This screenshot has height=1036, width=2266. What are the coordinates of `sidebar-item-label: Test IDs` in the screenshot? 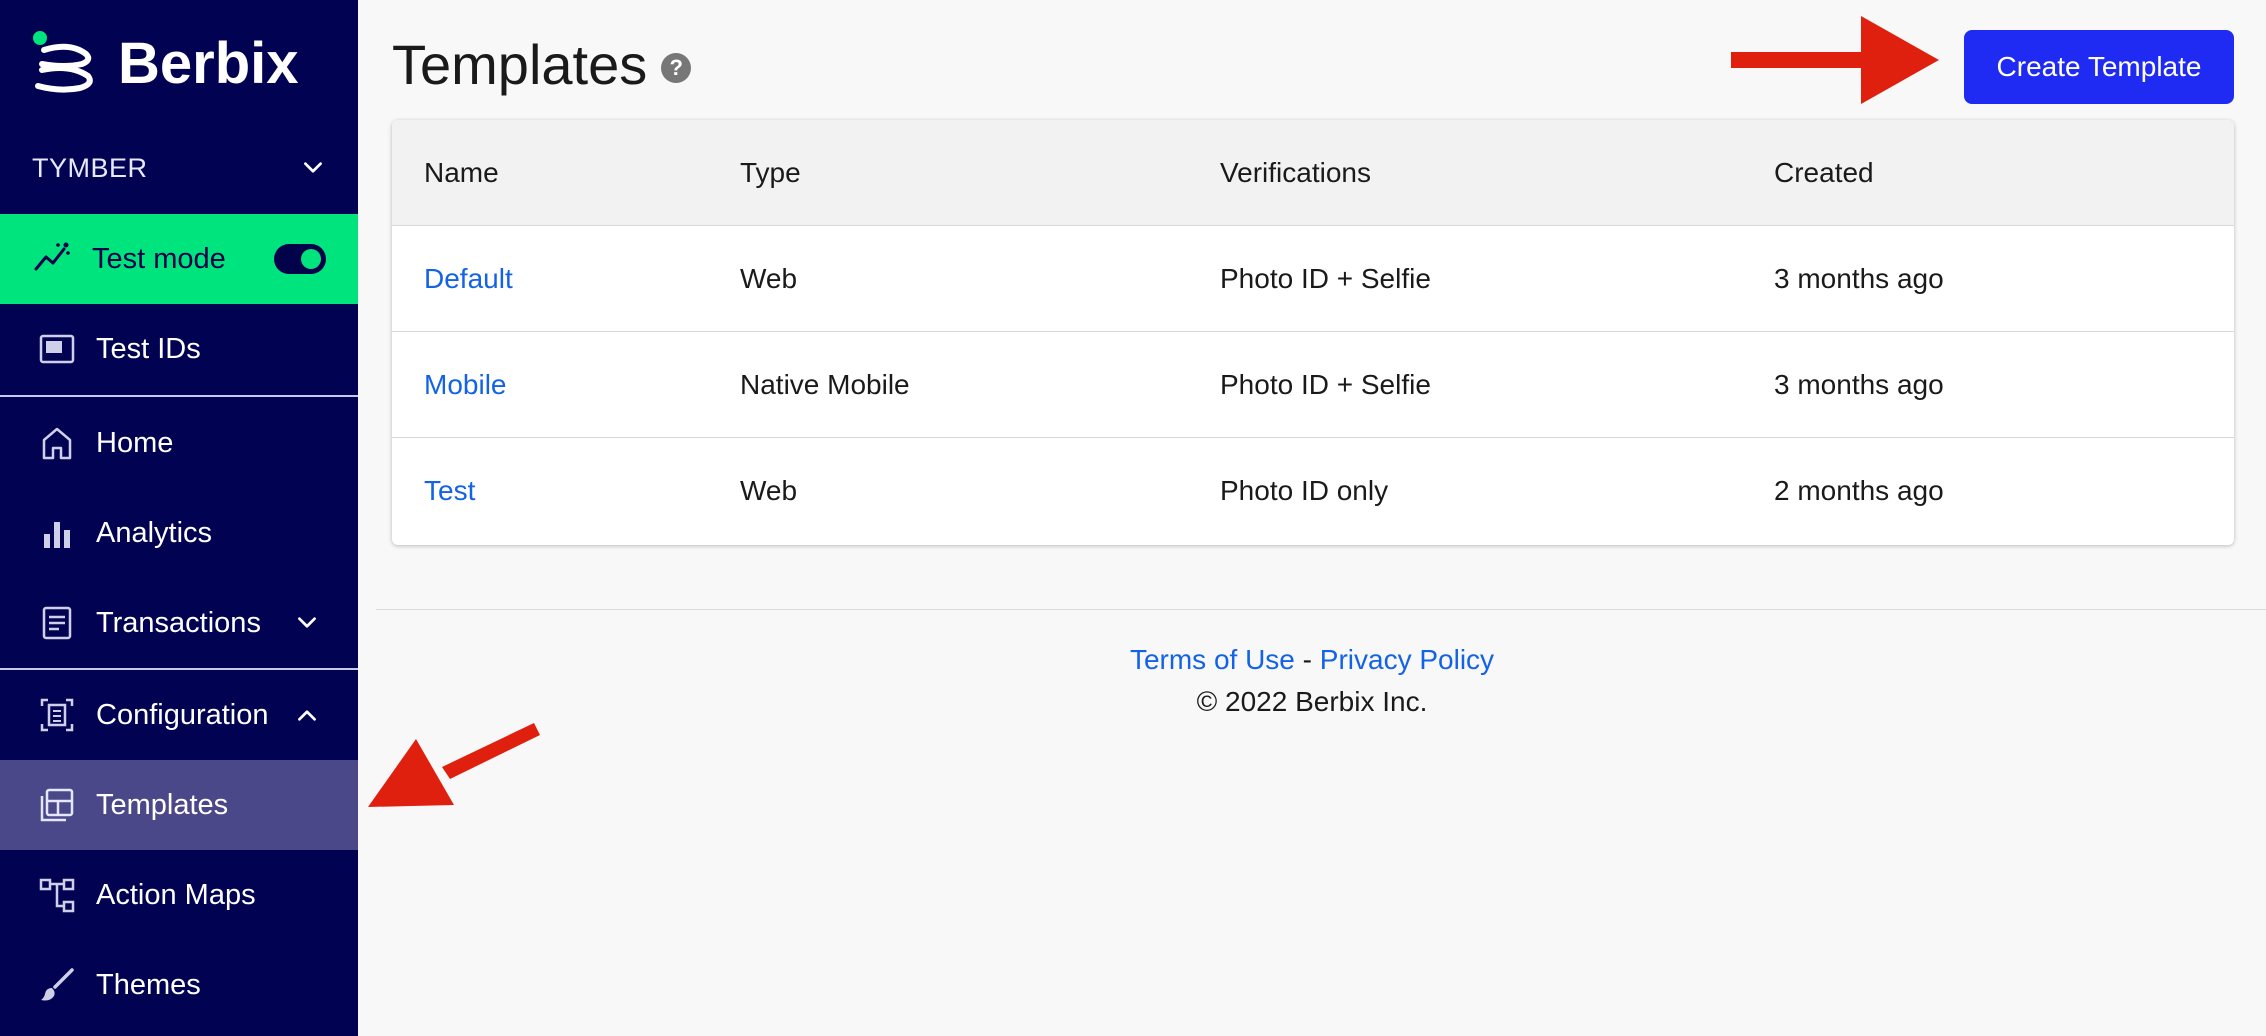 It's located at (148, 348).